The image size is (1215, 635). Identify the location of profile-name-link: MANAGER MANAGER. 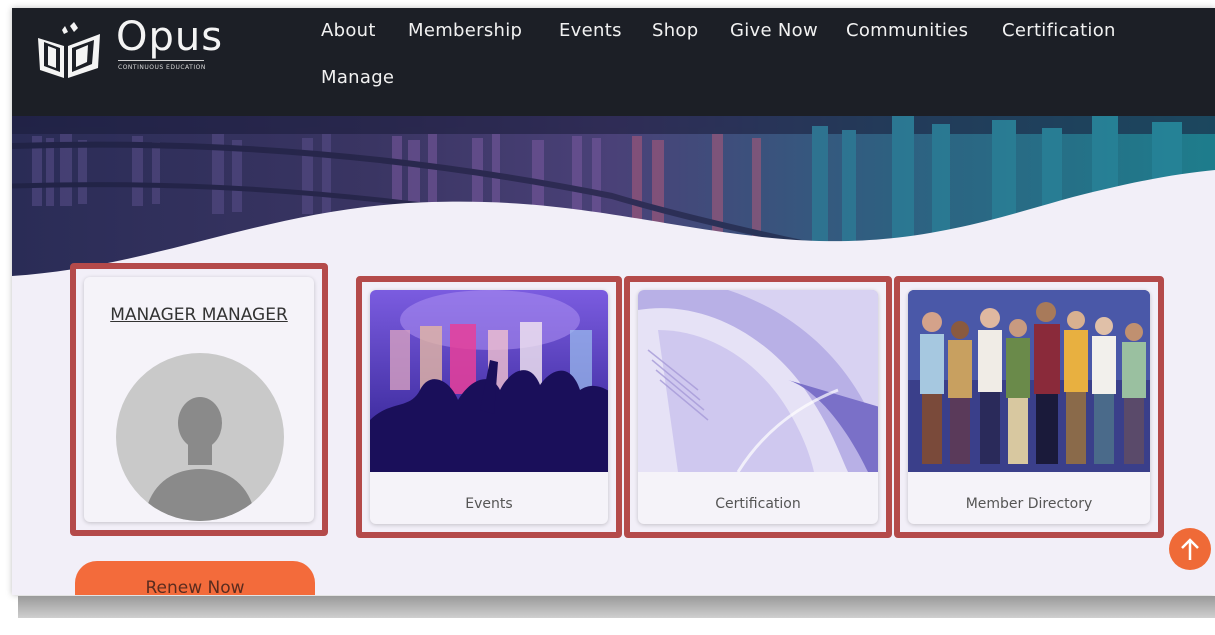
(199, 315).